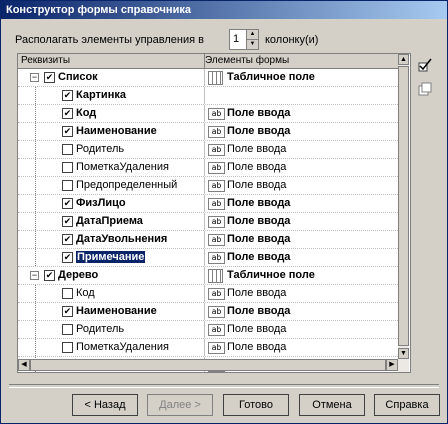 The width and height of the screenshot is (448, 424). I want to click on done-button: Готово, so click(256, 405).